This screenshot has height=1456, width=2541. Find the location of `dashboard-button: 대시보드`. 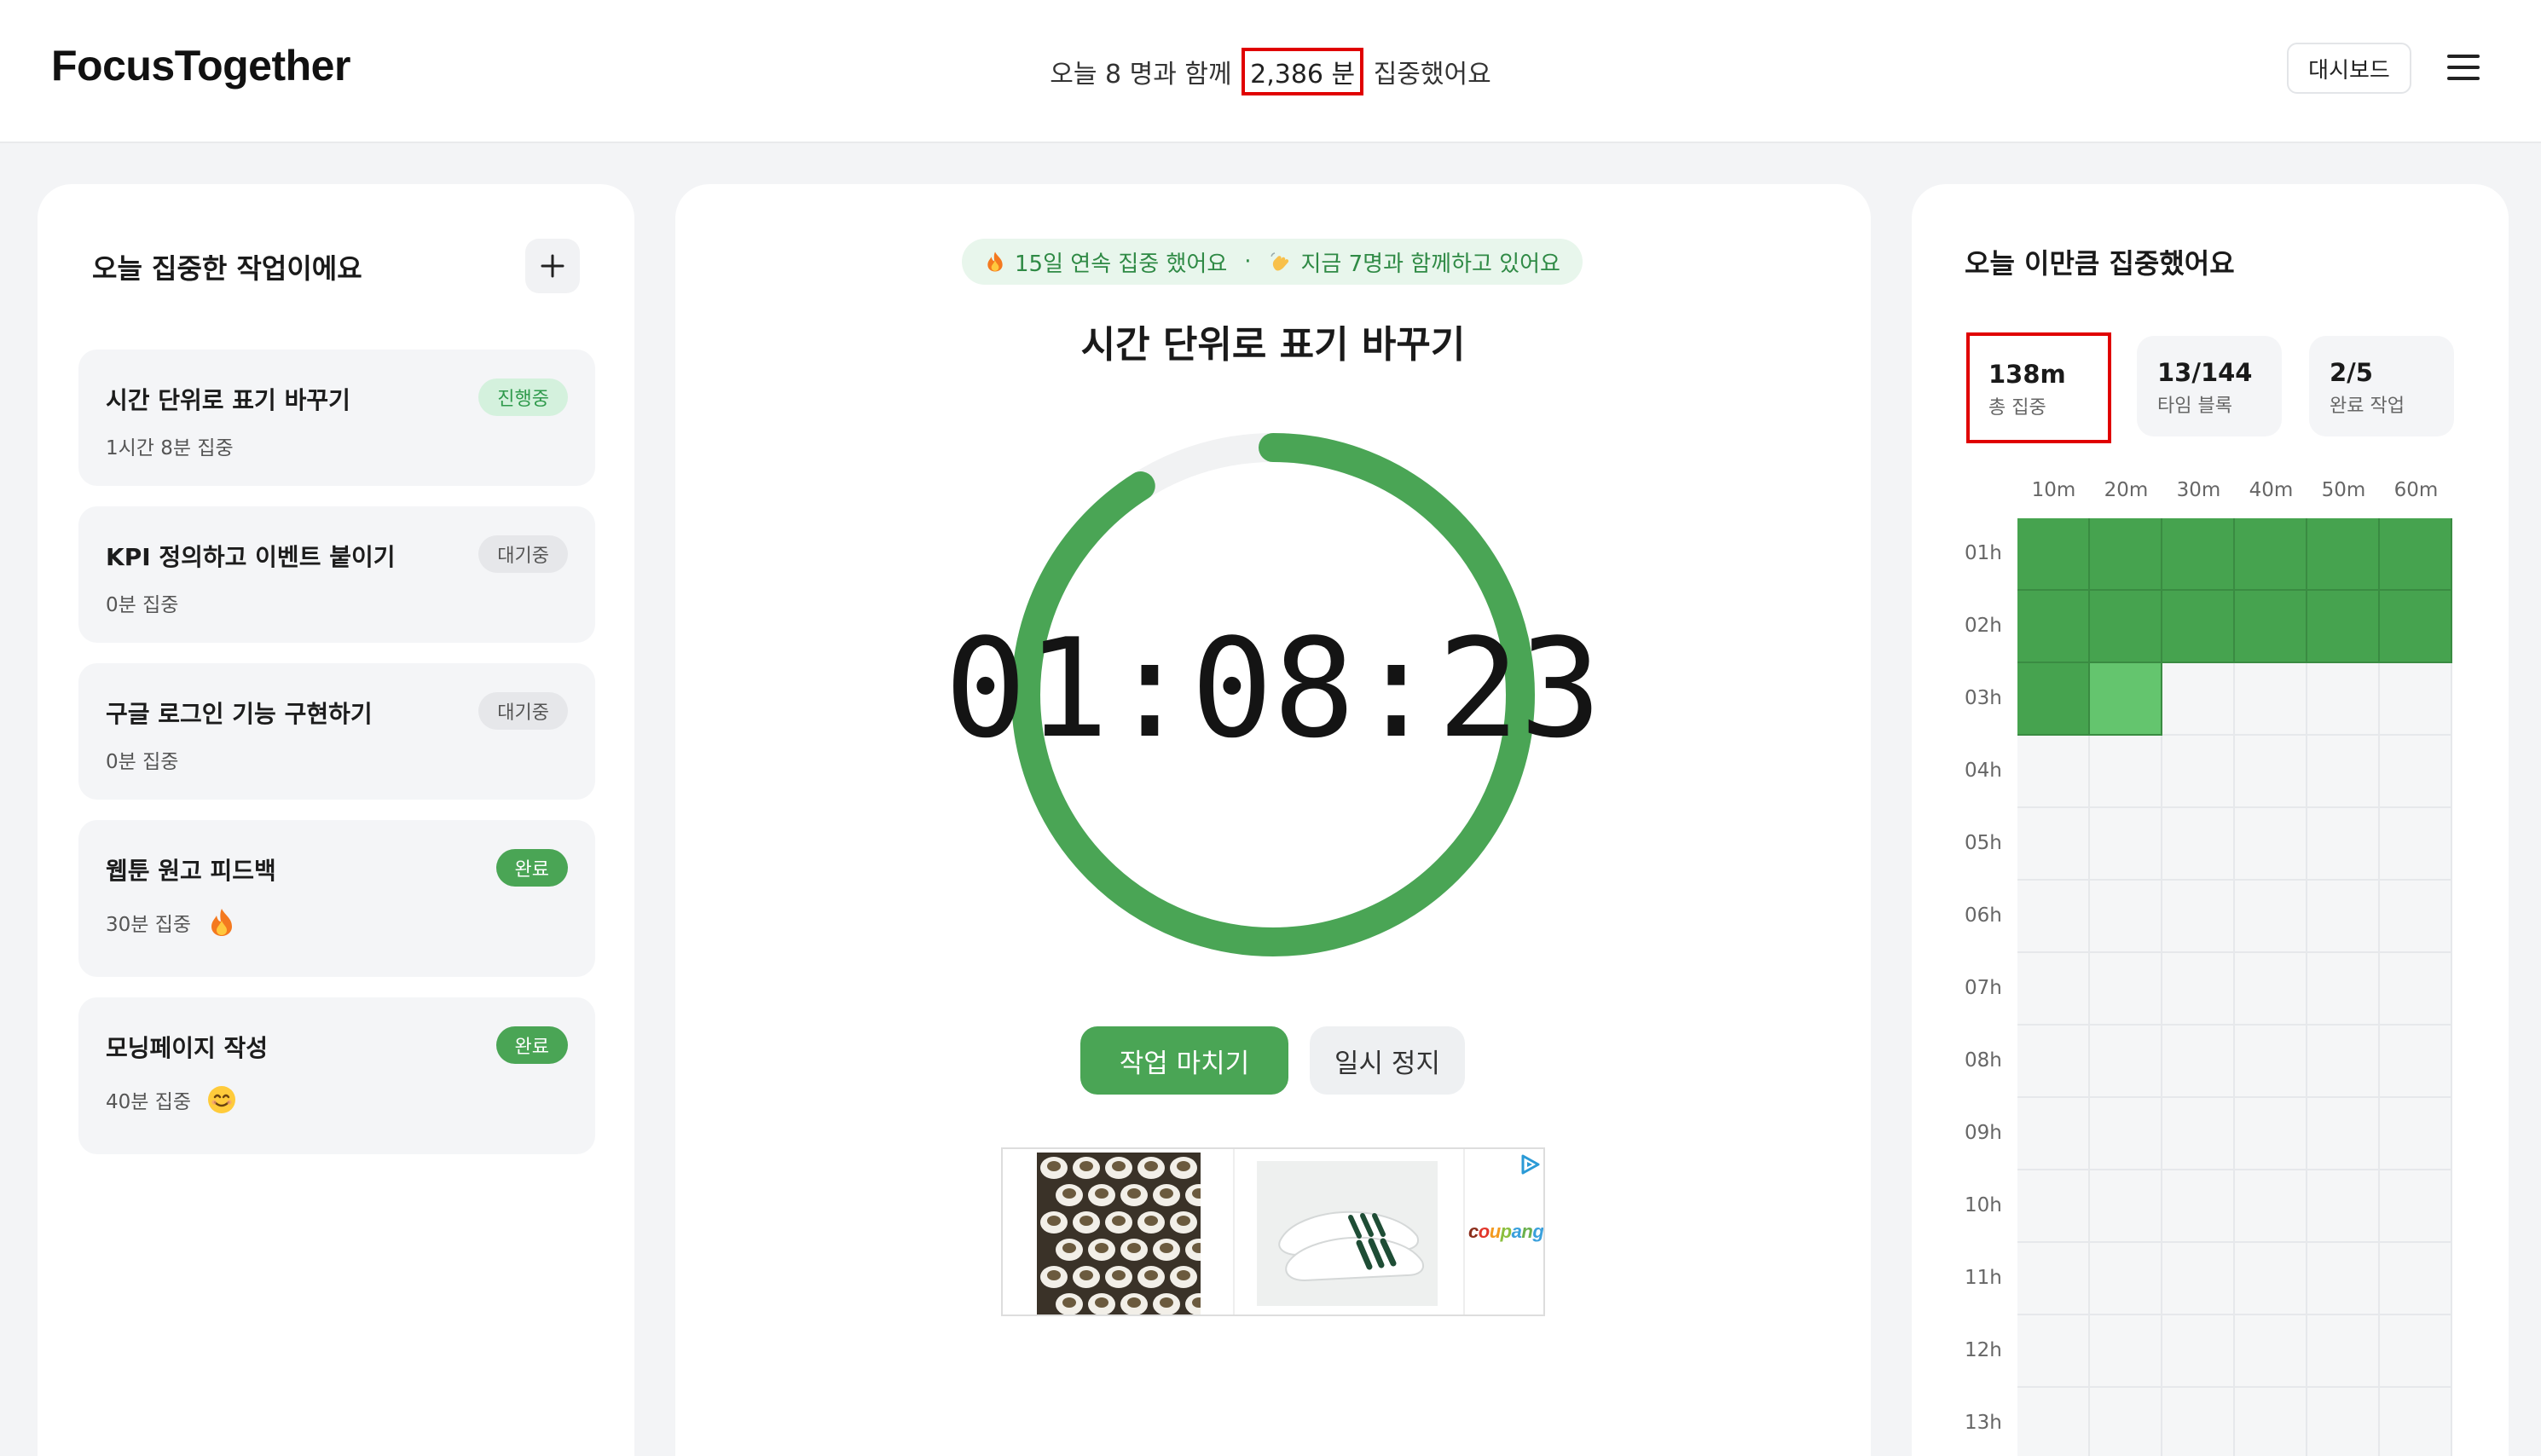

dashboard-button: 대시보드 is located at coordinates (2349, 68).